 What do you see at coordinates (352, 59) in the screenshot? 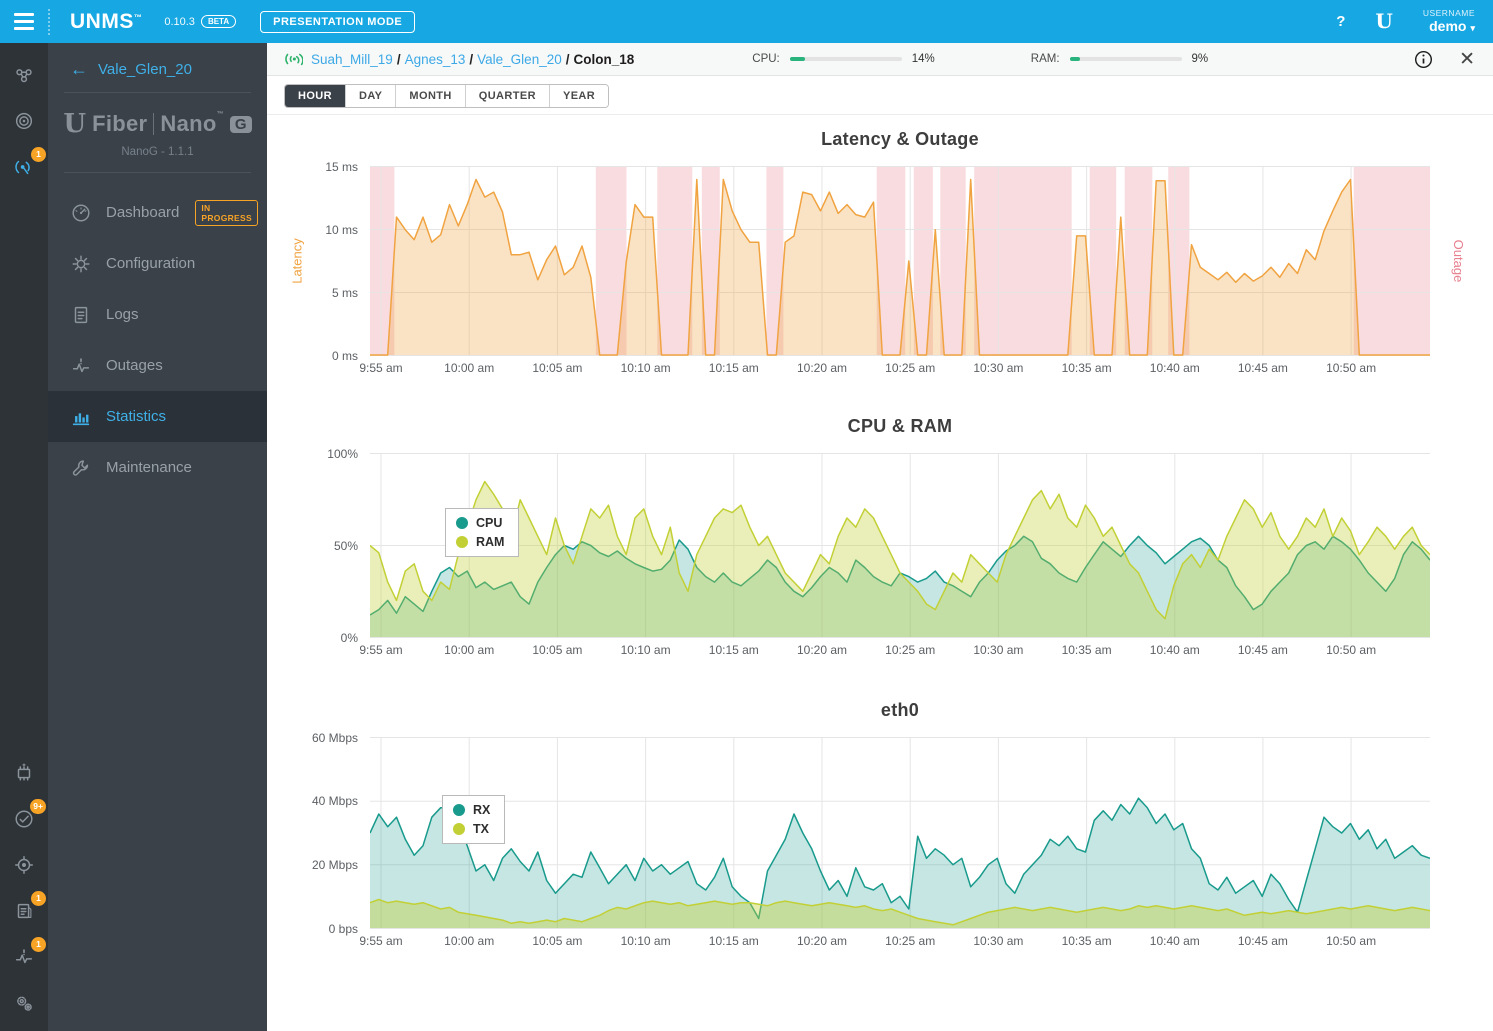
I see `breadcrumb-link: Suah_Mill_19` at bounding box center [352, 59].